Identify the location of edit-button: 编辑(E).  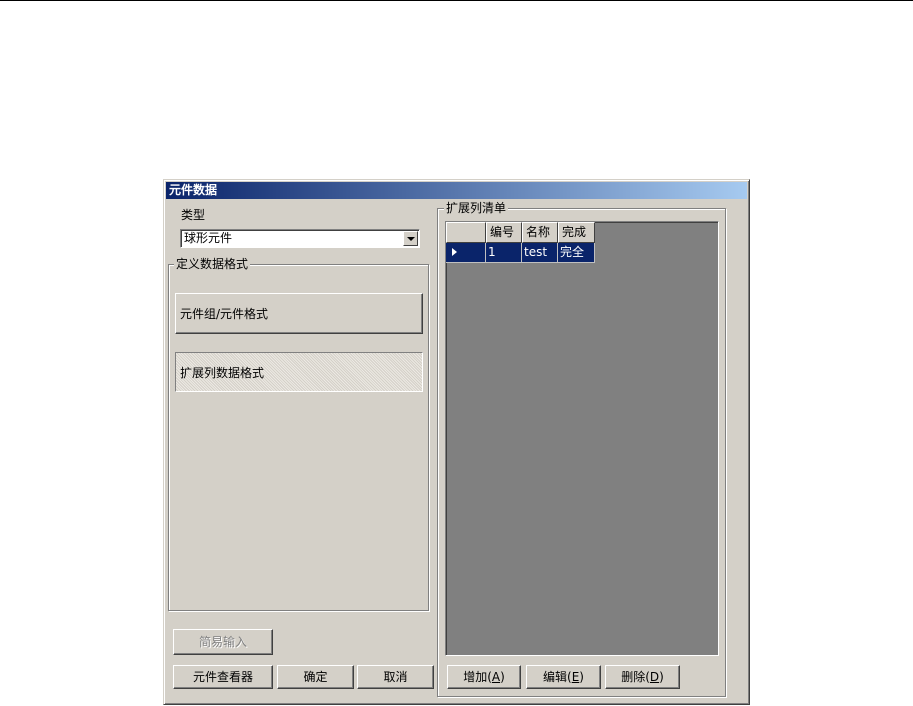
(563, 677).